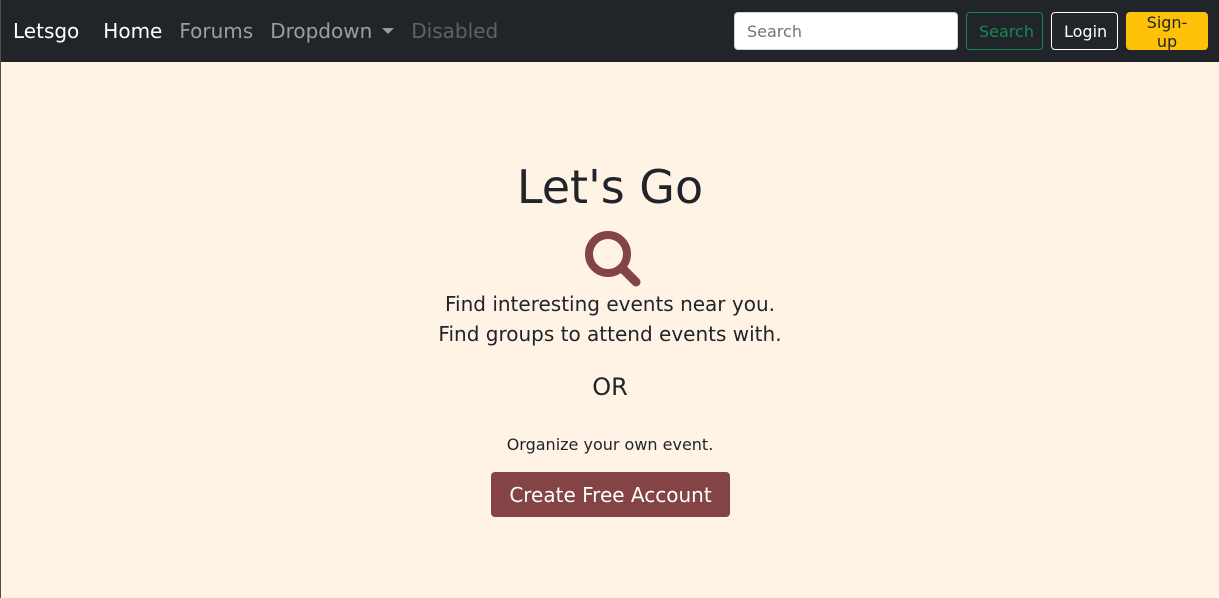  Describe the element at coordinates (216, 31) in the screenshot. I see `nav-link-forums: Forums` at that location.